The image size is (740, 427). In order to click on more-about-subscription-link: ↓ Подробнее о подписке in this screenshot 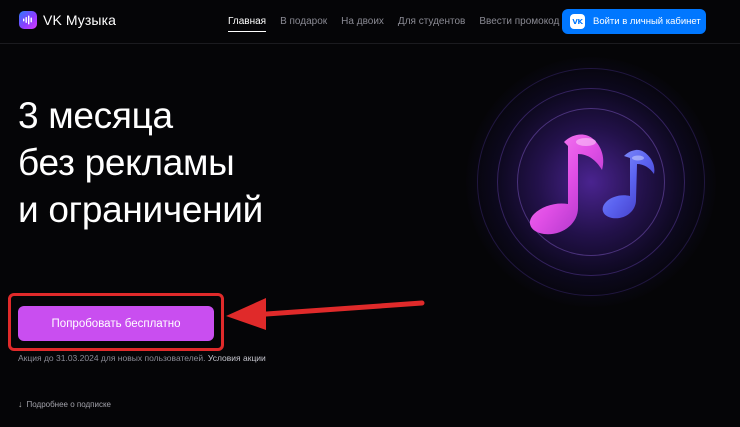, I will do `click(65, 404)`.